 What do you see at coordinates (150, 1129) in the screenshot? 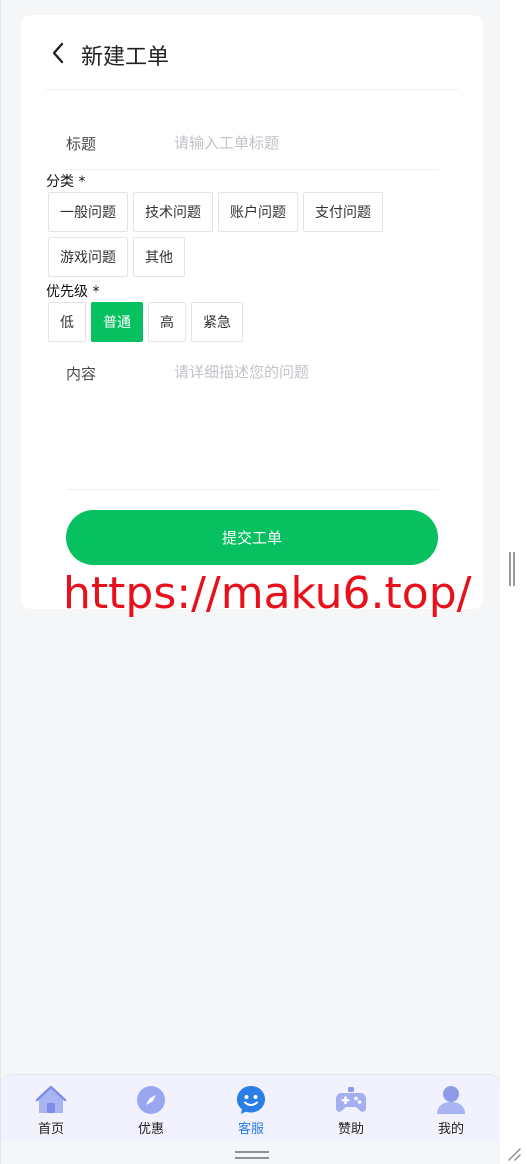
I see `tab-label-discounts: 优惠` at bounding box center [150, 1129].